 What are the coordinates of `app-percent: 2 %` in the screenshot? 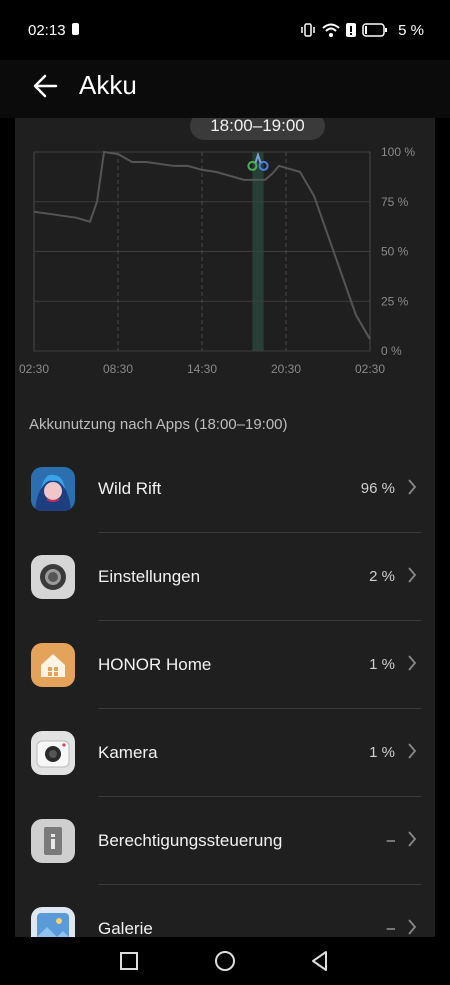 It's located at (382, 576).